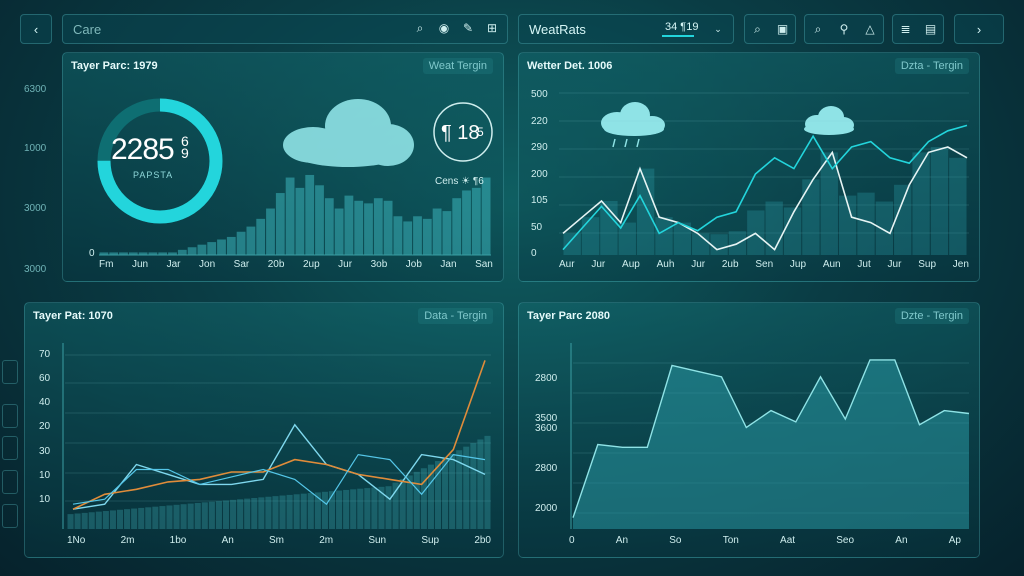 This screenshot has width=1024, height=576. What do you see at coordinates (45, 354) in the screenshot?
I see `y-tick: 70` at bounding box center [45, 354].